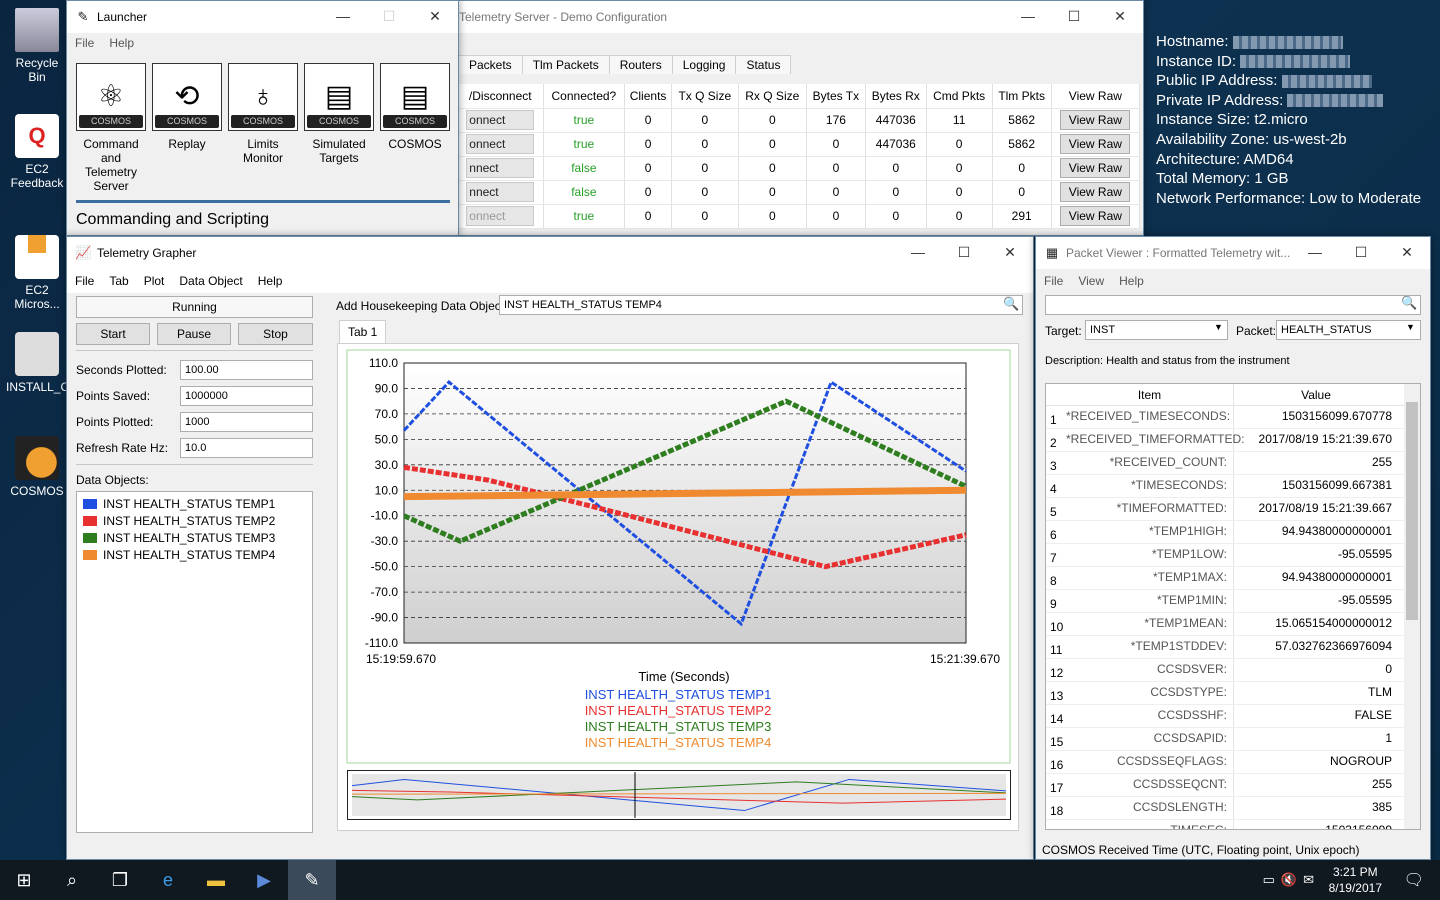 This screenshot has width=1440, height=900. I want to click on refresh-rate-input: 10.0, so click(246, 448).